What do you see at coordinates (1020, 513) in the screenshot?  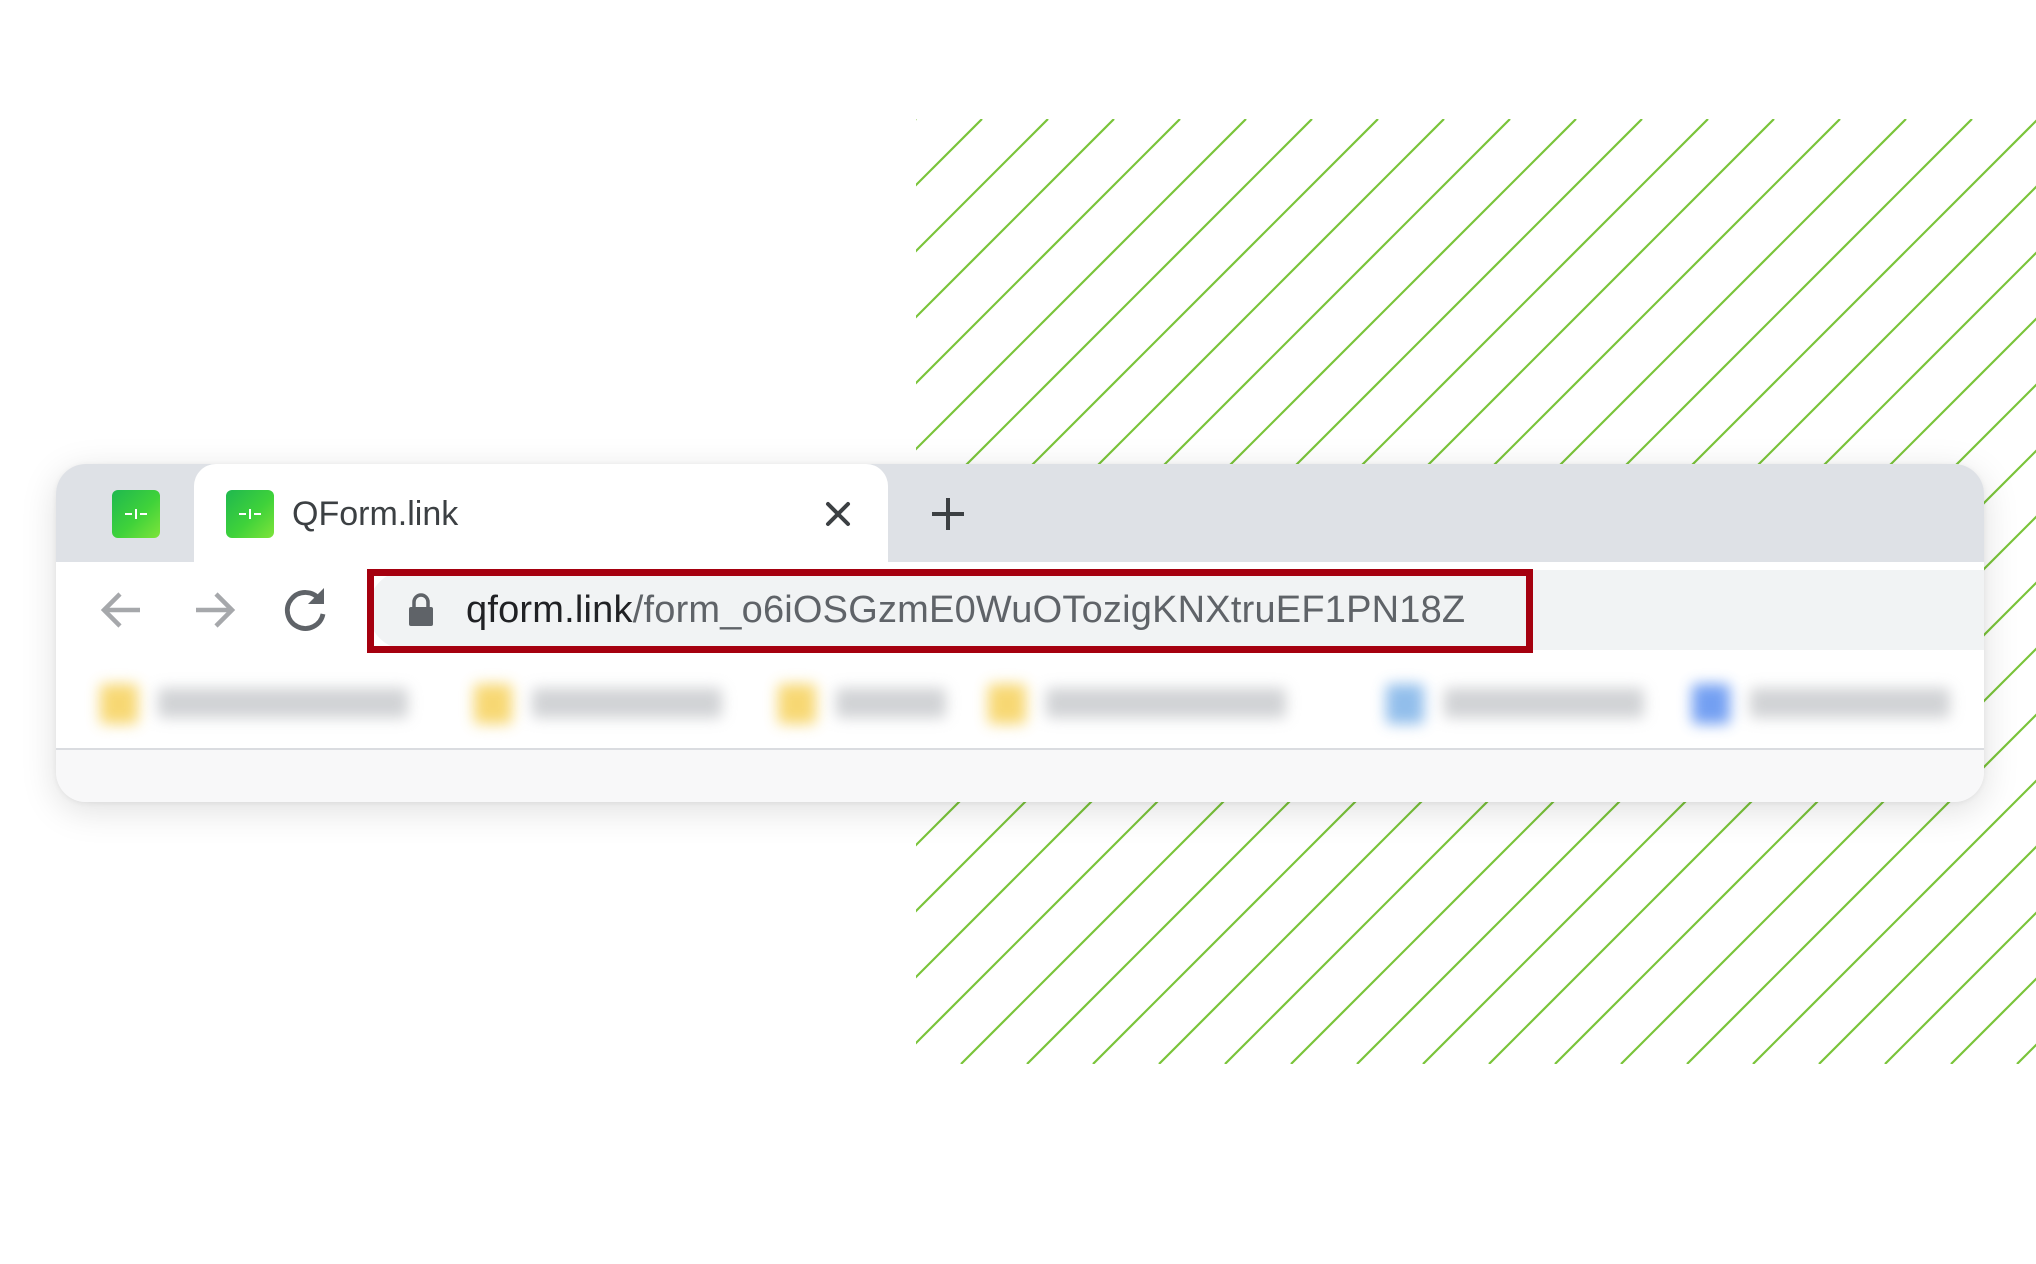 I see `tab-strip: QForm.link` at bounding box center [1020, 513].